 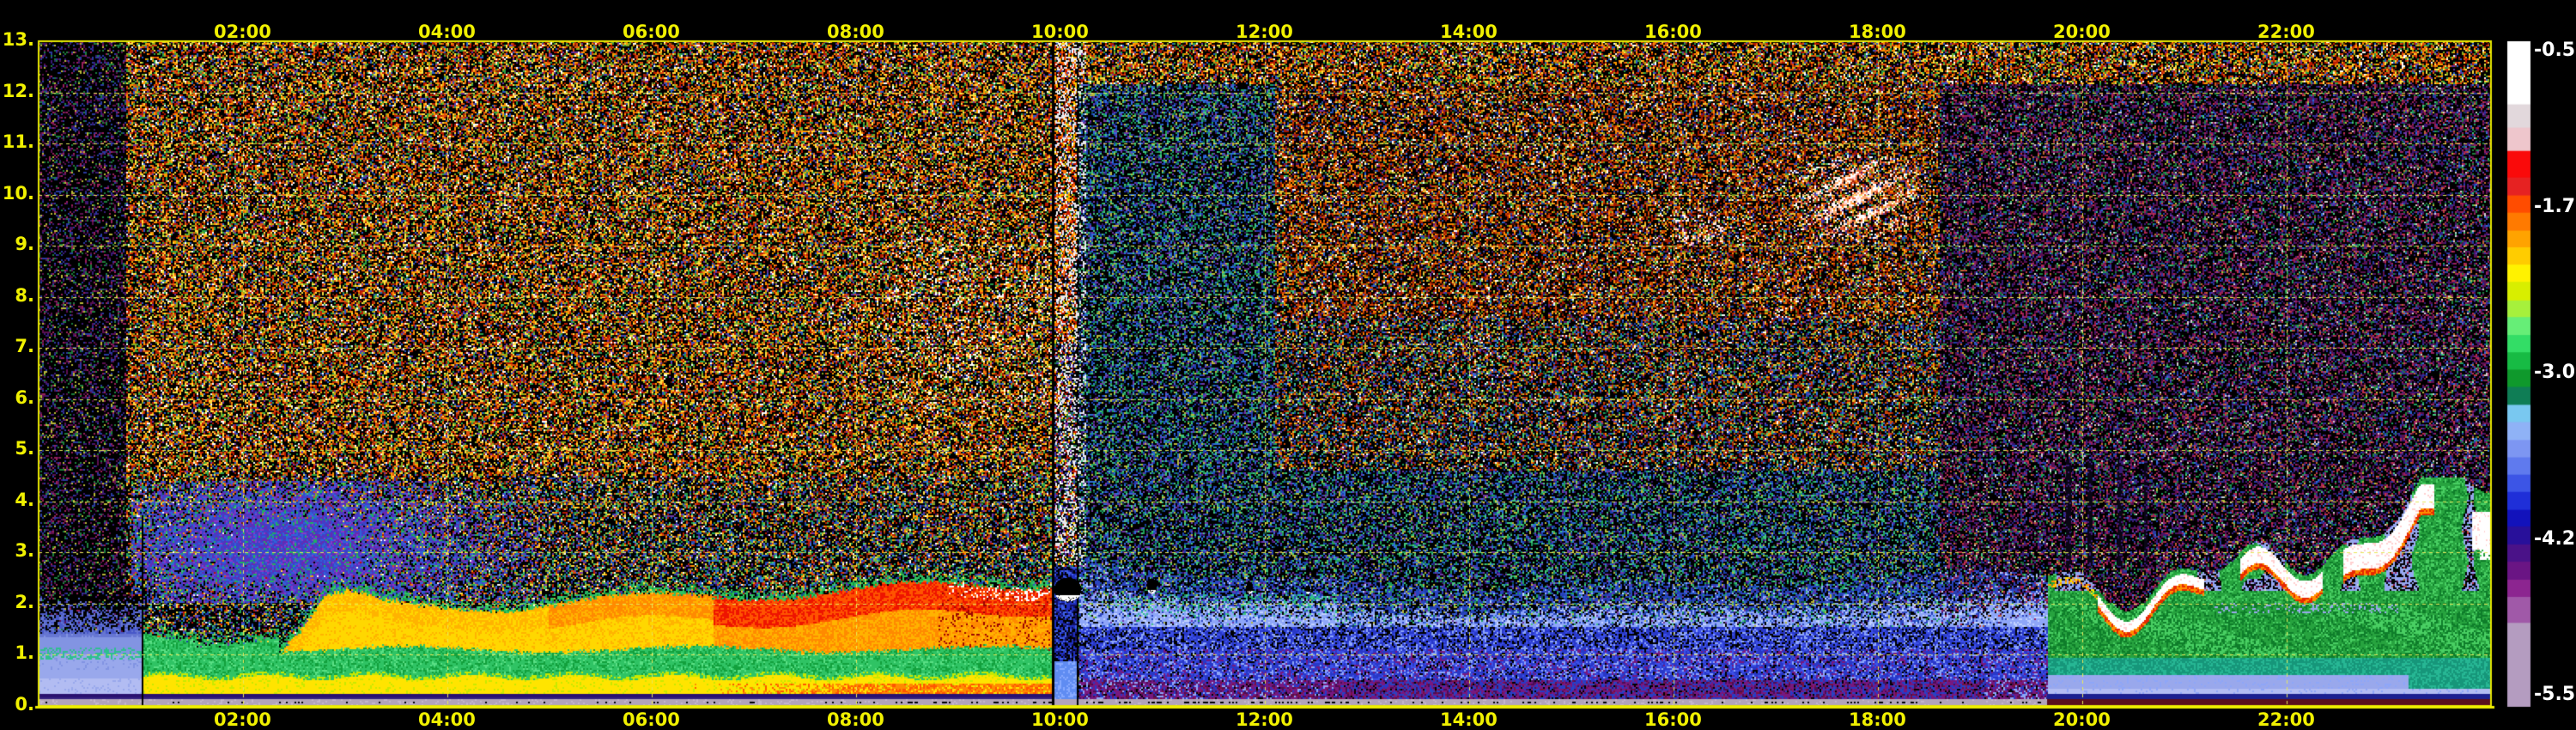 I want to click on x-tick-top: 04:00, so click(x=447, y=31).